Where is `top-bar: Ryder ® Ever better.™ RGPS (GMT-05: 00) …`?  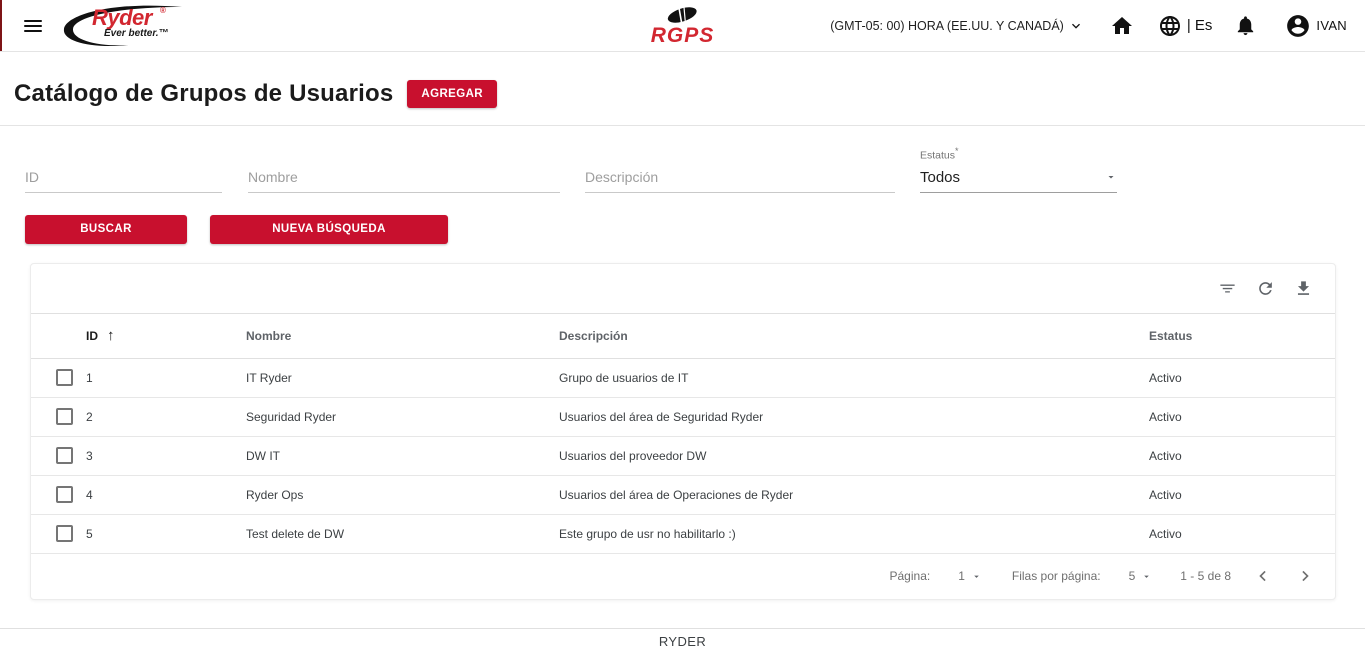
top-bar: Ryder ® Ever better.™ RGPS (GMT-05: 00) … is located at coordinates (682, 26).